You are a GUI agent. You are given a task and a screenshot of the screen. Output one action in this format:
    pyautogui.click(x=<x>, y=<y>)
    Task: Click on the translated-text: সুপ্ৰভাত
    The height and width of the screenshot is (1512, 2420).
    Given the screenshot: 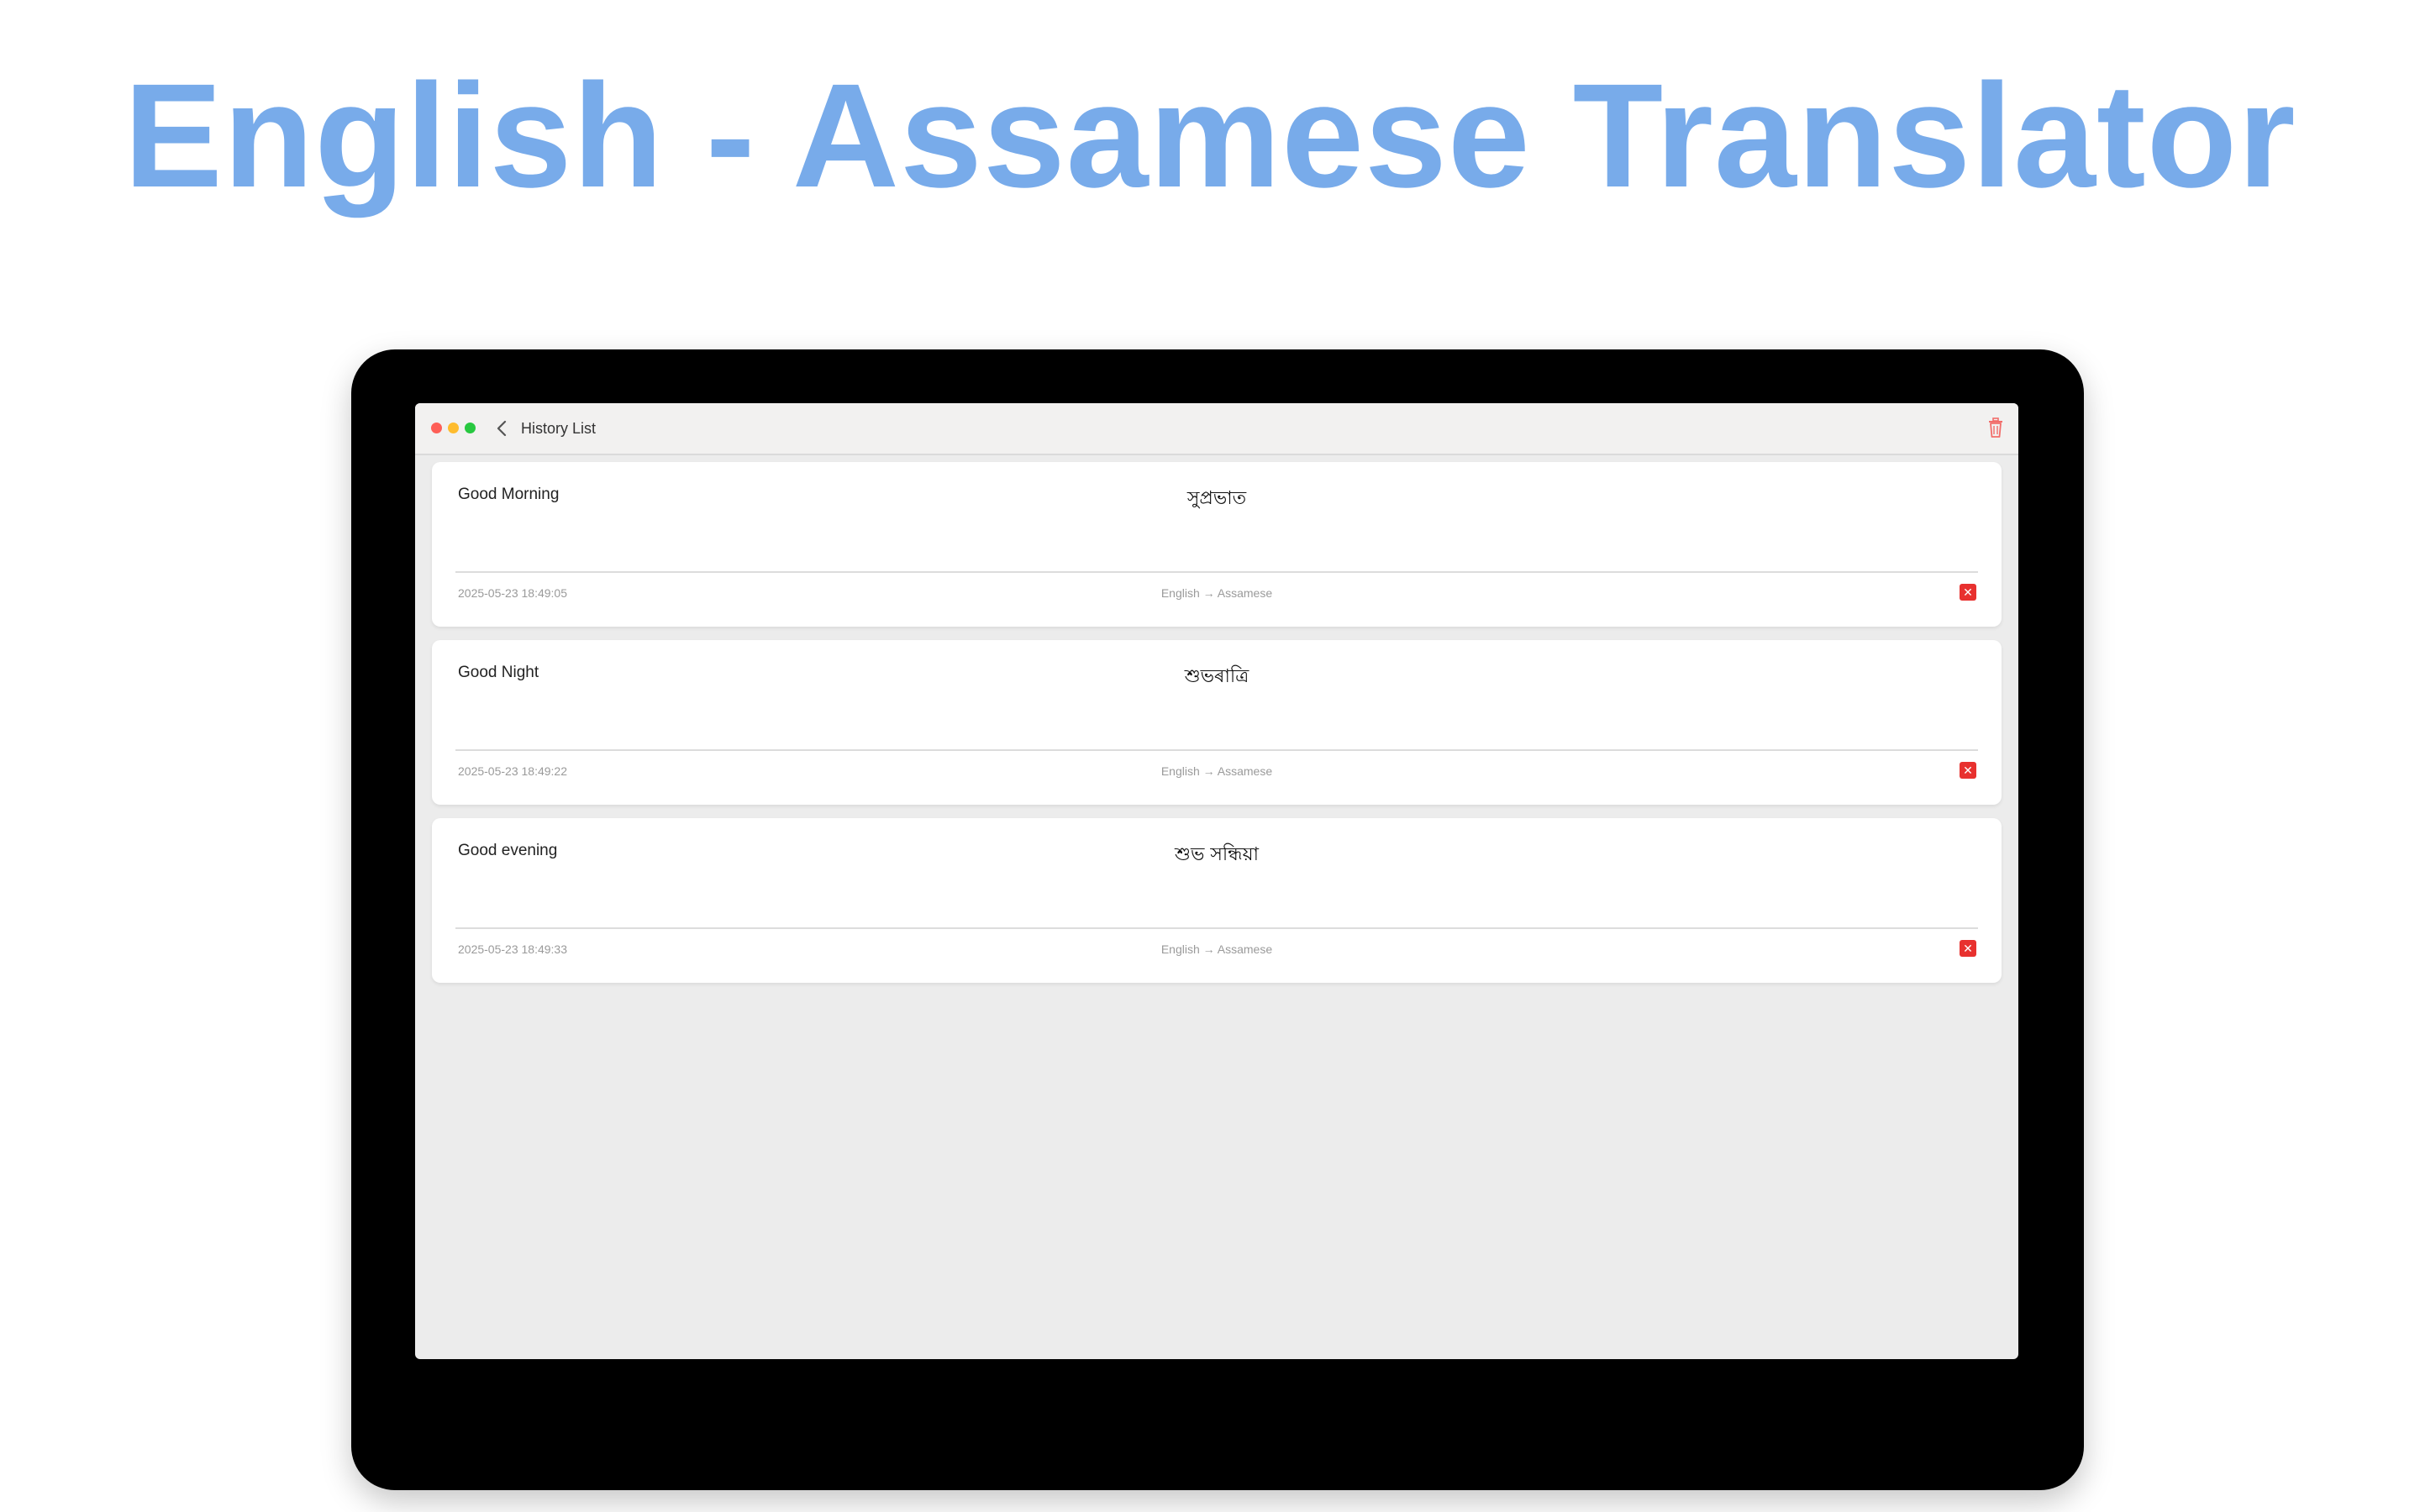 What is the action you would take?
    pyautogui.click(x=1216, y=498)
    